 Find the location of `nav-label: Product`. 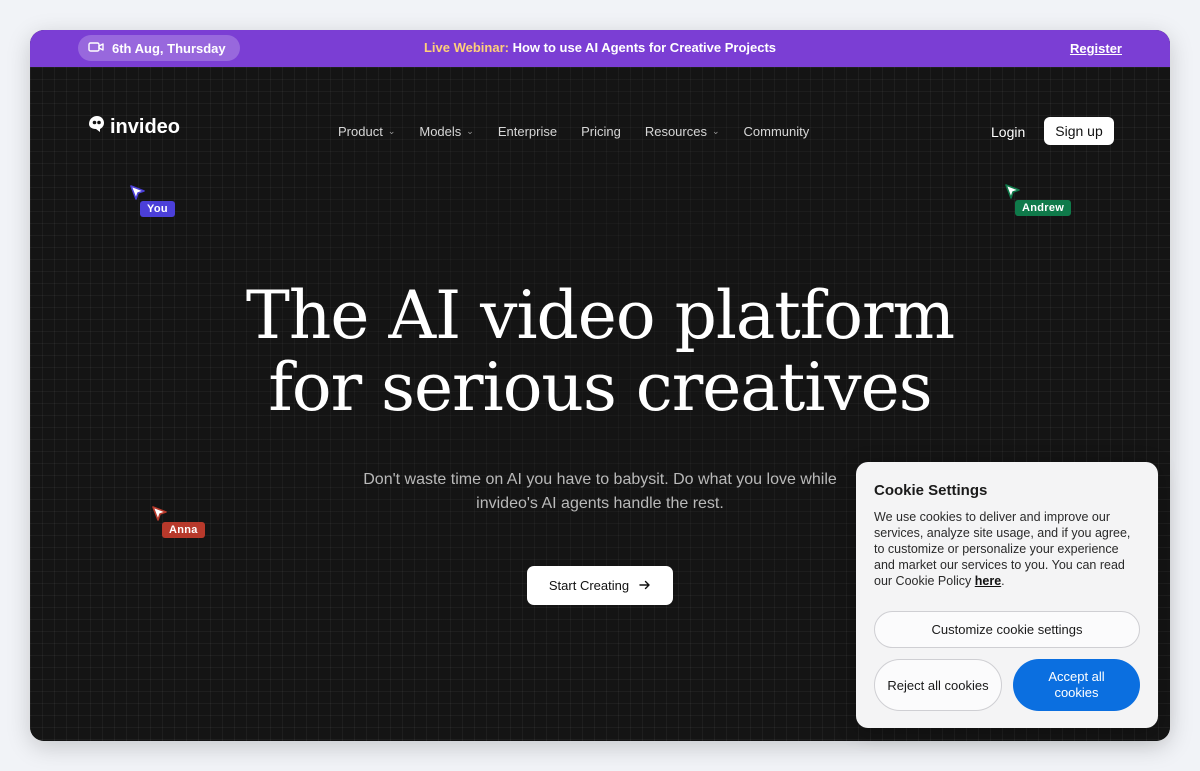

nav-label: Product is located at coordinates (360, 131).